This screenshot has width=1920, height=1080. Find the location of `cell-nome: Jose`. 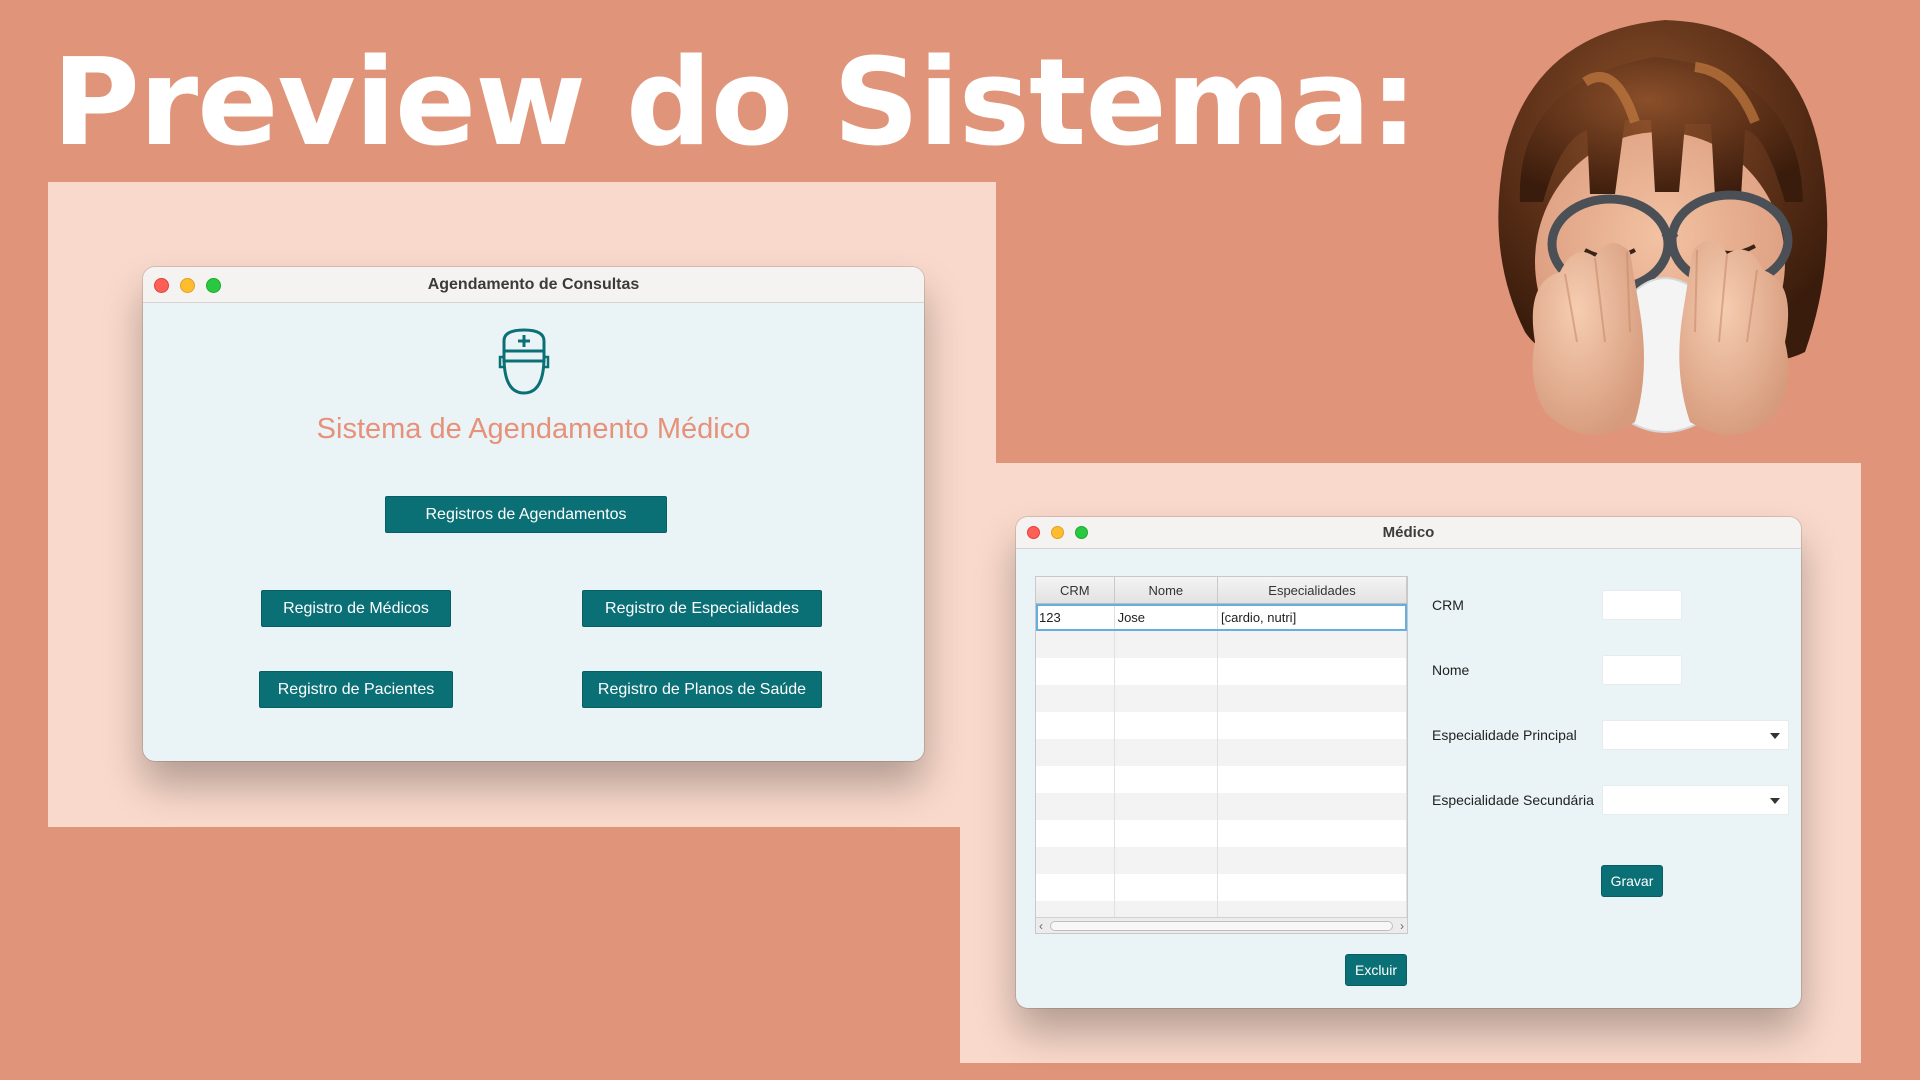

cell-nome: Jose is located at coordinates (1167, 617).